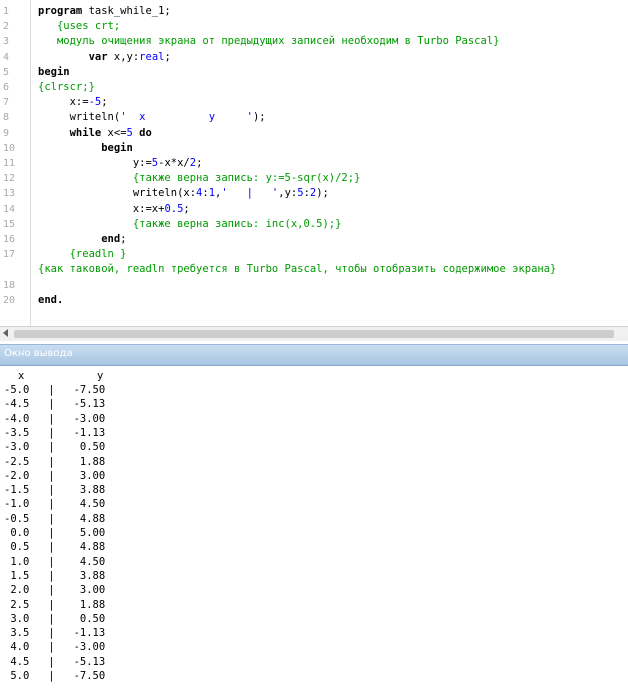  I want to click on output-row: -3.0 | 0.50, so click(54, 447).